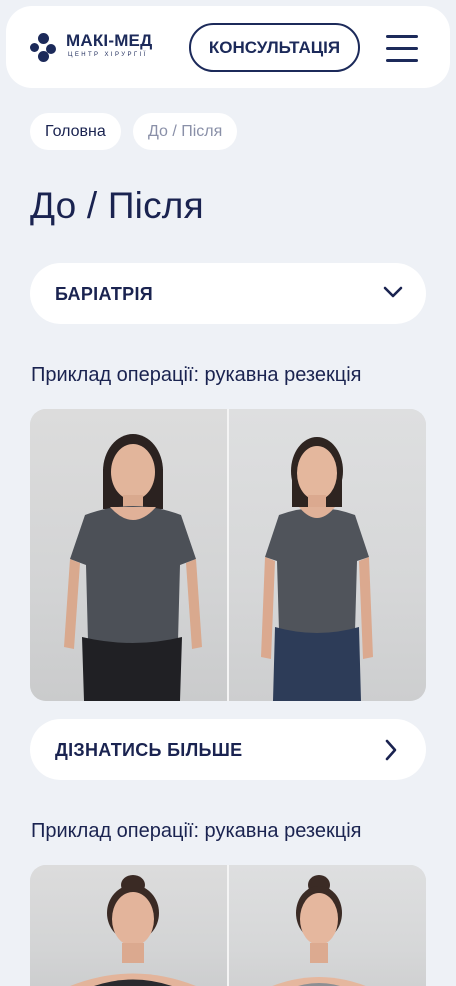 The width and height of the screenshot is (456, 986). Describe the element at coordinates (104, 294) in the screenshot. I see `category-select-value: БАРІАТРІЯ` at that location.